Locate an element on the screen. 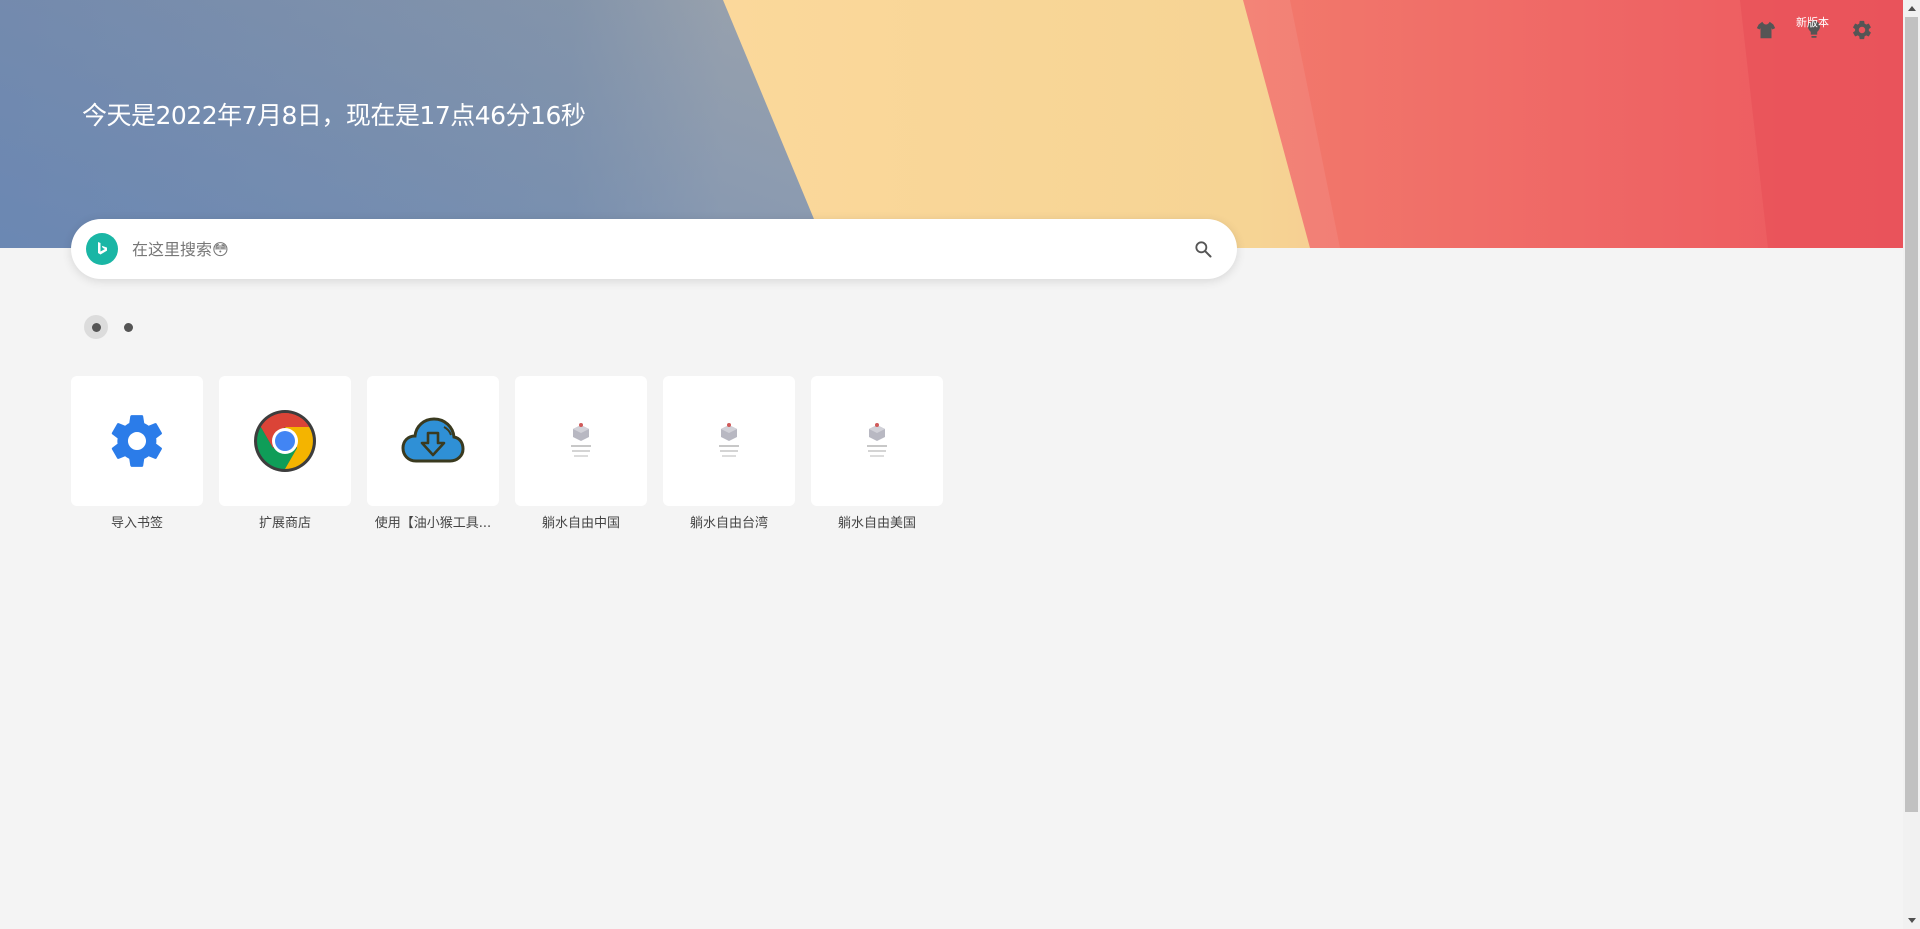 The image size is (1920, 929). bing-logo-icon is located at coordinates (102, 248).